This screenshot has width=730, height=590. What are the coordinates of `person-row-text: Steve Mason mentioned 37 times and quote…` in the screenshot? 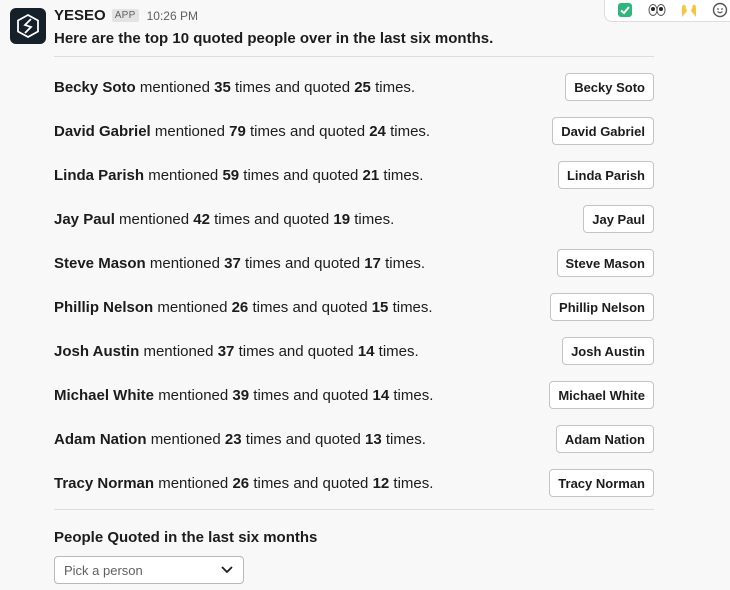 It's located at (239, 263).